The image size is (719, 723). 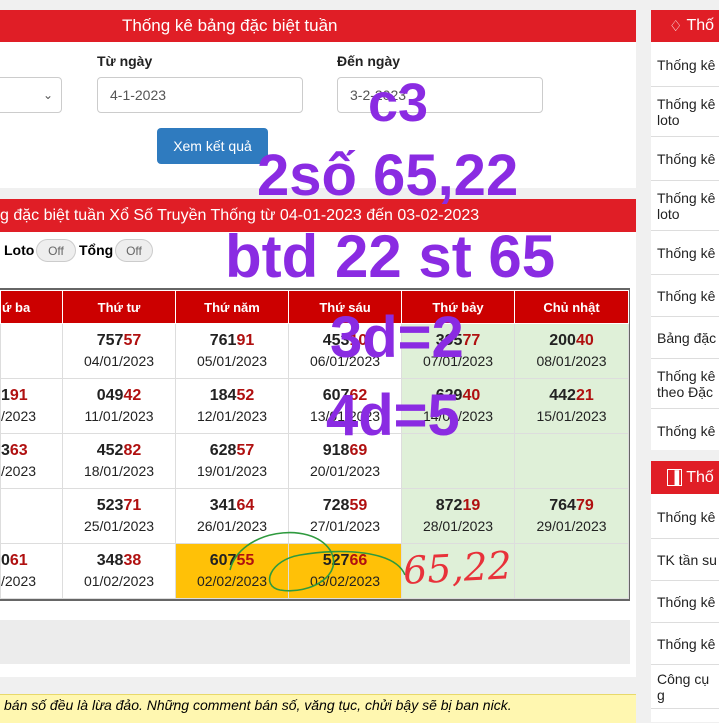 What do you see at coordinates (31, 95) in the screenshot?
I see `station-select: ⌄` at bounding box center [31, 95].